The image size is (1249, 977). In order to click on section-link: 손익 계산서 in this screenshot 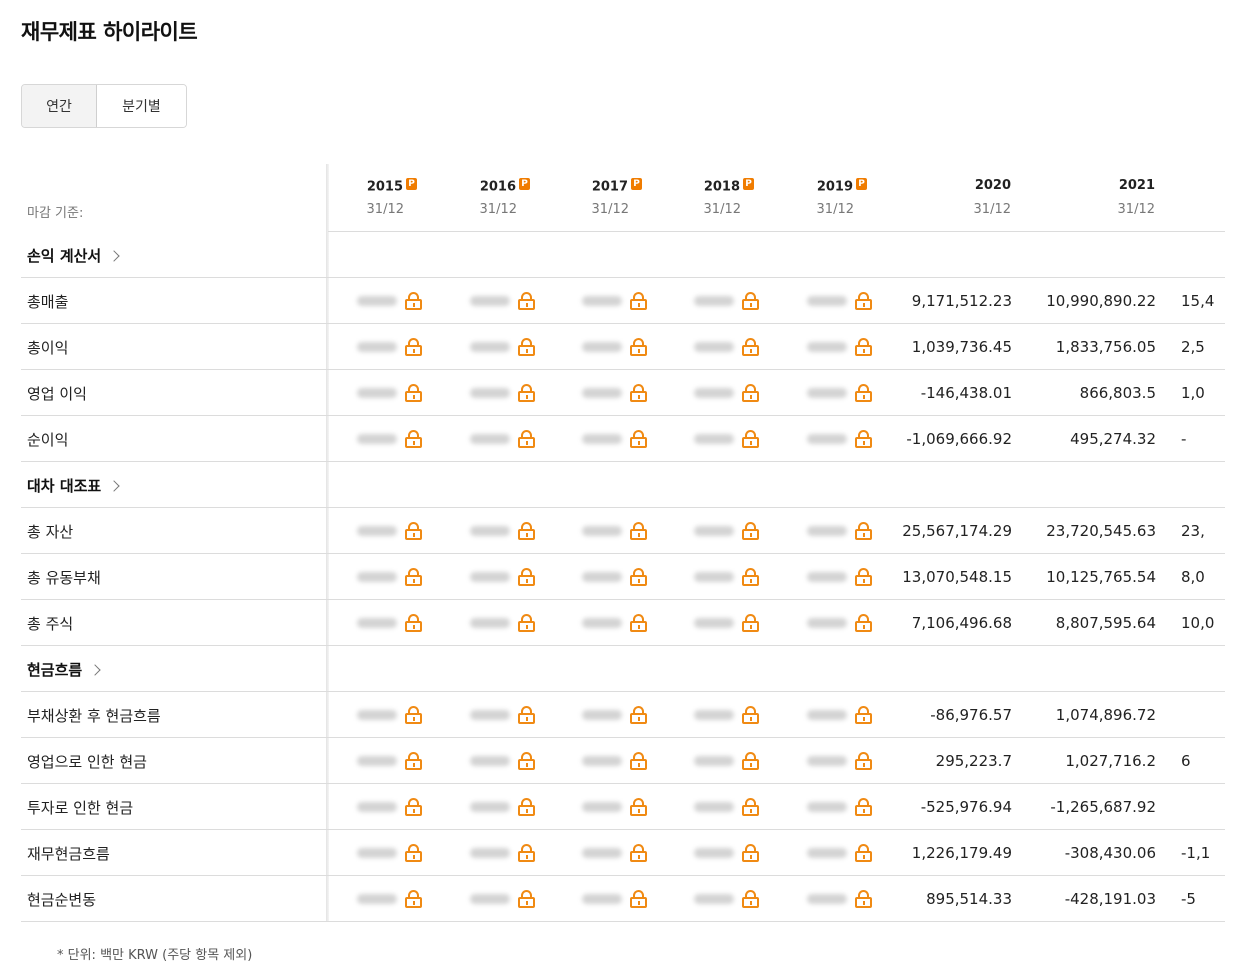, I will do `click(73, 255)`.